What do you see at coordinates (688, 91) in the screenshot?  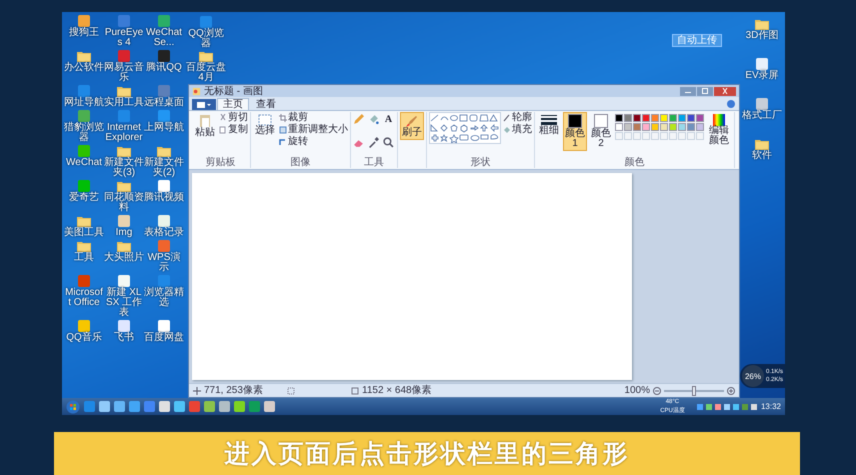 I see `minimize-button` at bounding box center [688, 91].